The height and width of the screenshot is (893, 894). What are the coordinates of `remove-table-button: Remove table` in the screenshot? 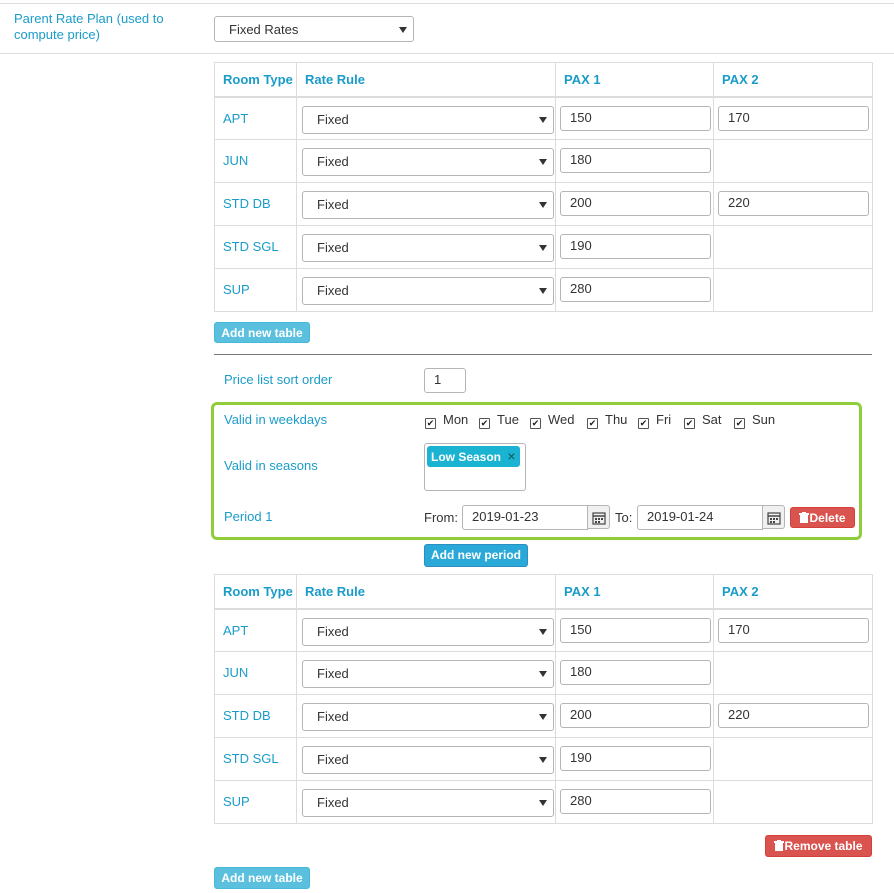 It's located at (818, 846).